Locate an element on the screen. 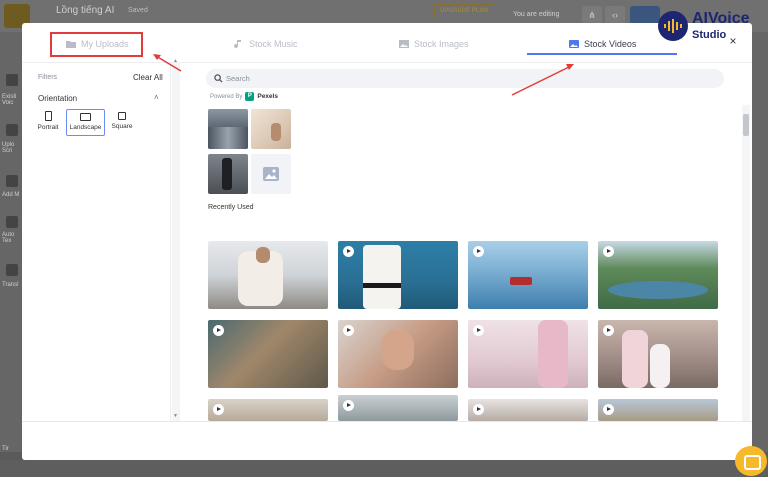 The image size is (768, 477). share-icon: ⋔ is located at coordinates (592, 15).